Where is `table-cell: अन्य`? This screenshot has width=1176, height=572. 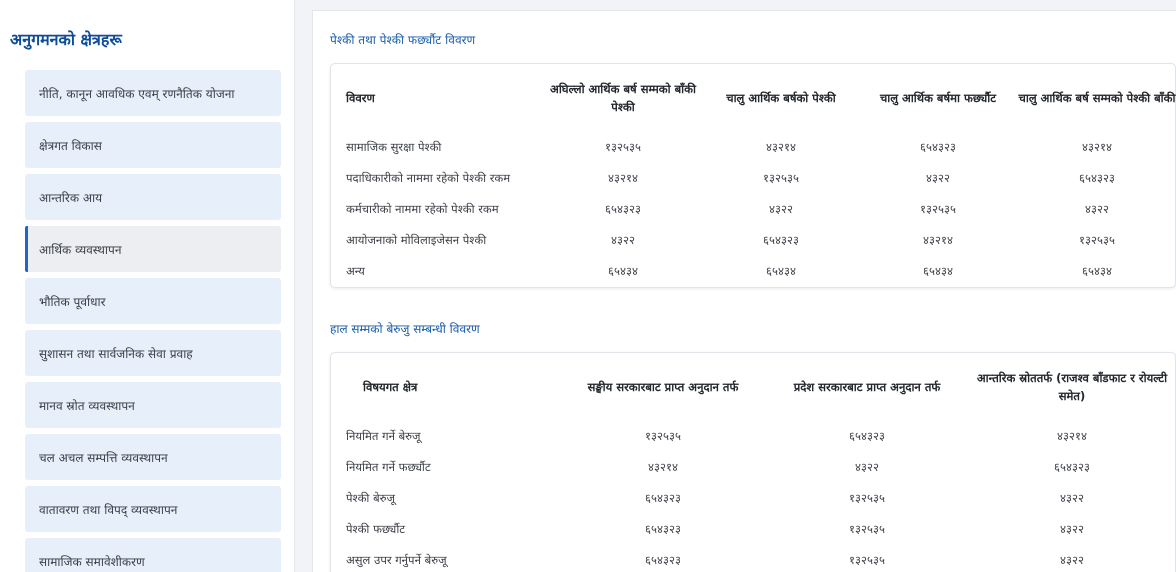
table-cell: अन्य is located at coordinates (355, 271).